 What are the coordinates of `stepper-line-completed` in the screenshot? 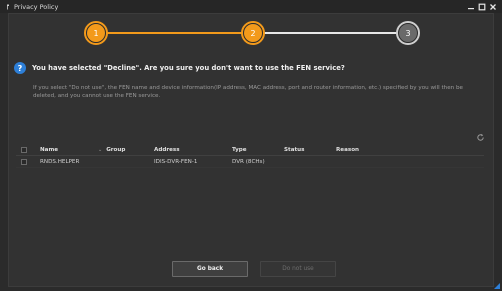 It's located at (170, 33).